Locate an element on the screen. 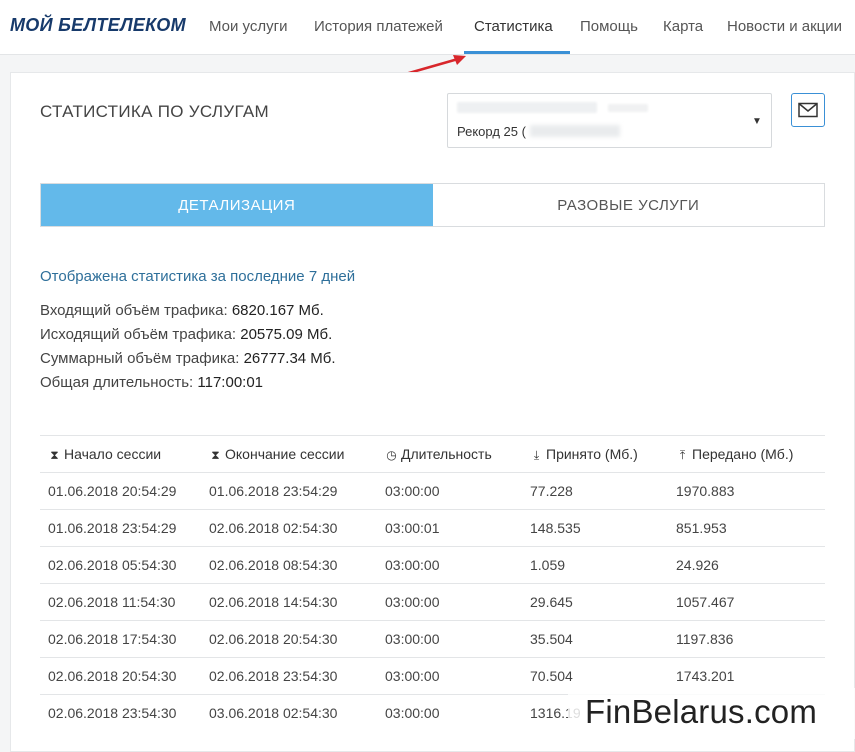  header-session-end: ⧗ Окончание сессии is located at coordinates (276, 454).